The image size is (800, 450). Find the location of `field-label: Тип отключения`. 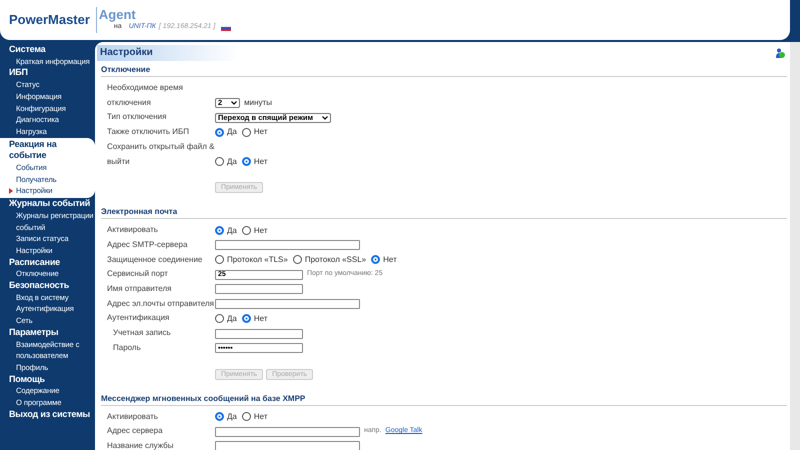

field-label: Тип отключения is located at coordinates (137, 117).